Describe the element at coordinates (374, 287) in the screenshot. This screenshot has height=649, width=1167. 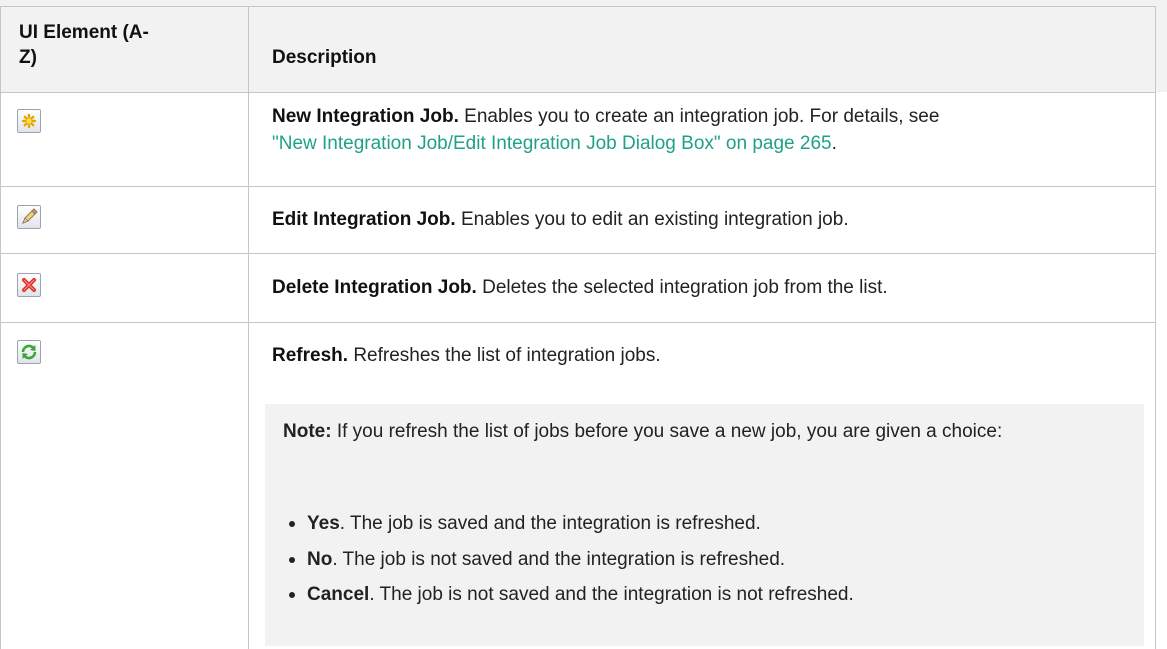
I see `row-title: Delete Integration Job.` at that location.